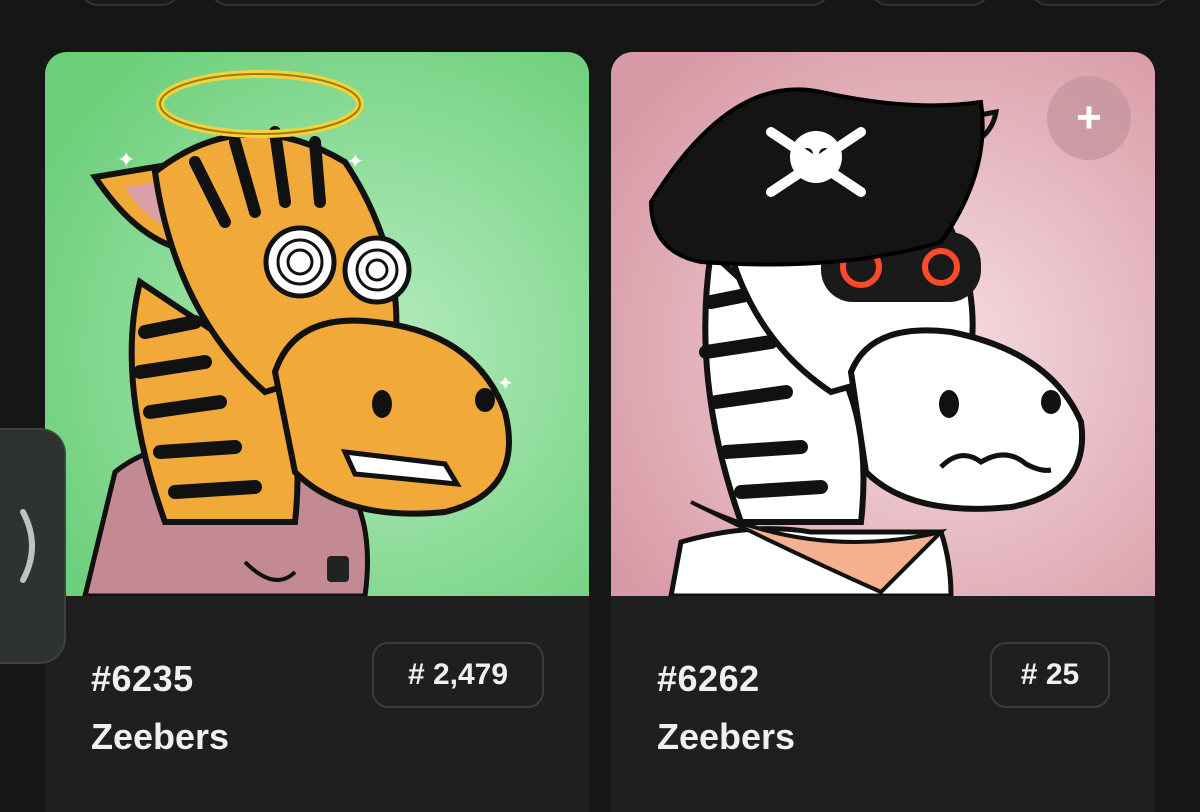 The width and height of the screenshot is (1200, 812). What do you see at coordinates (27, 546) in the screenshot?
I see `chevron-right-icon` at bounding box center [27, 546].